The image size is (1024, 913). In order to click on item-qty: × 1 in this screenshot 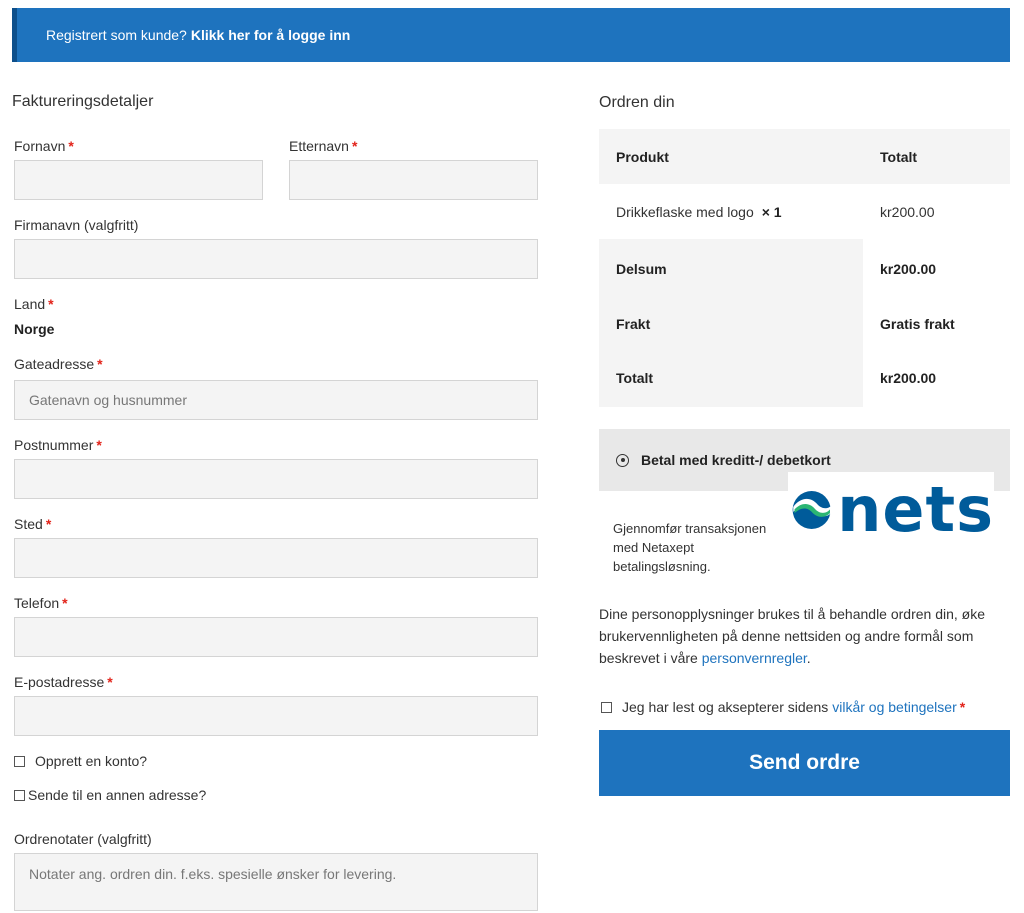, I will do `click(771, 211)`.